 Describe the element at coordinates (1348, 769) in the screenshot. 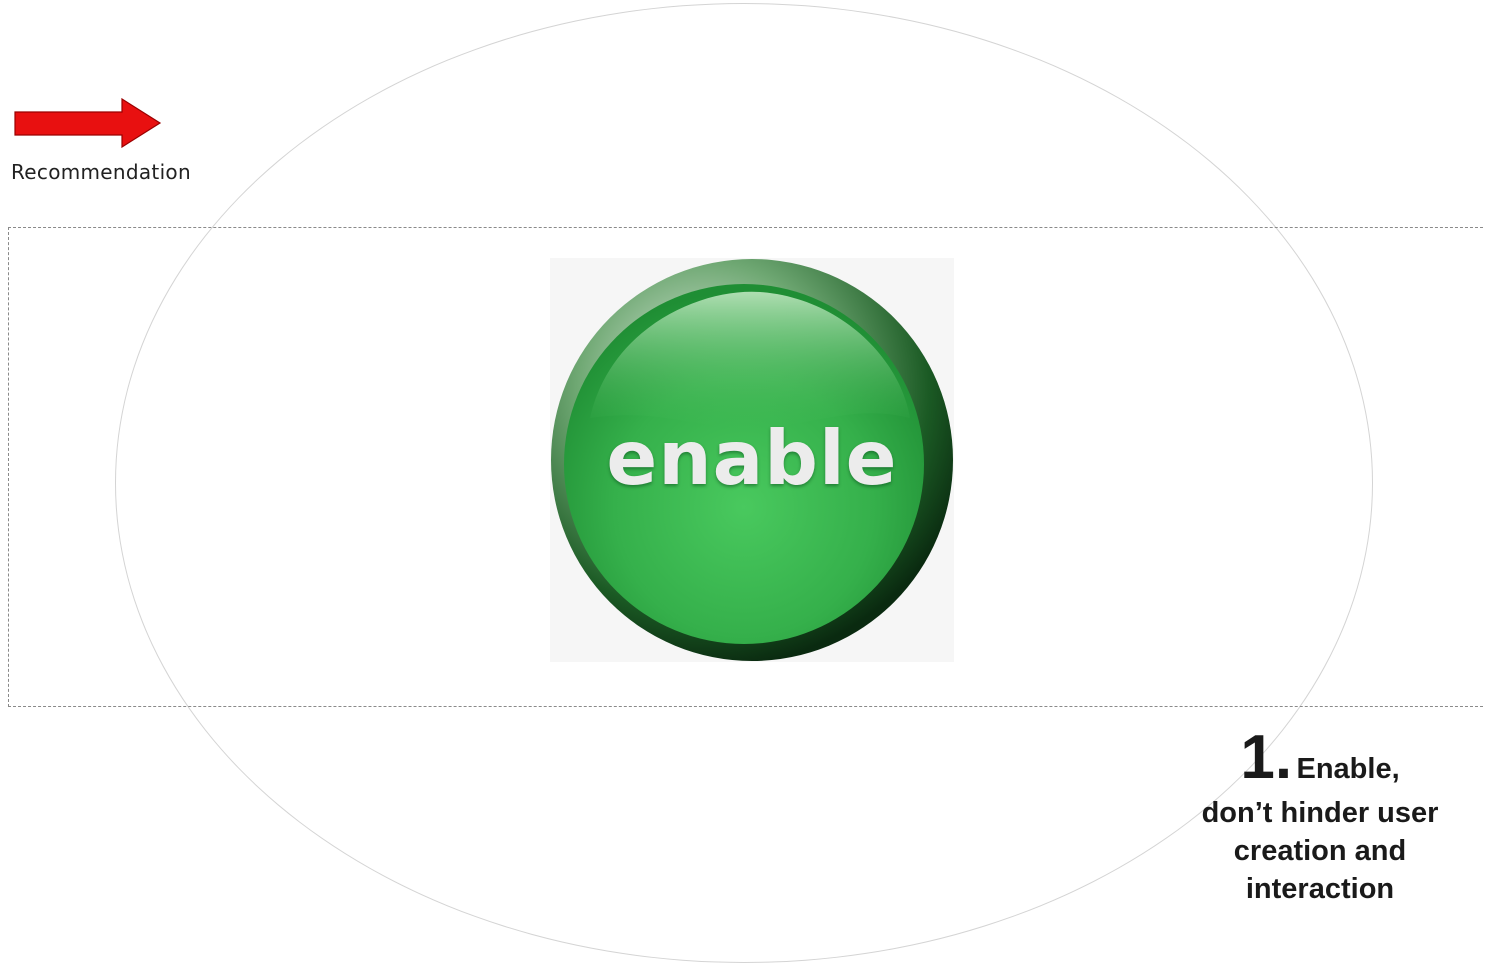

I see `caption-first-line: Enable,` at that location.